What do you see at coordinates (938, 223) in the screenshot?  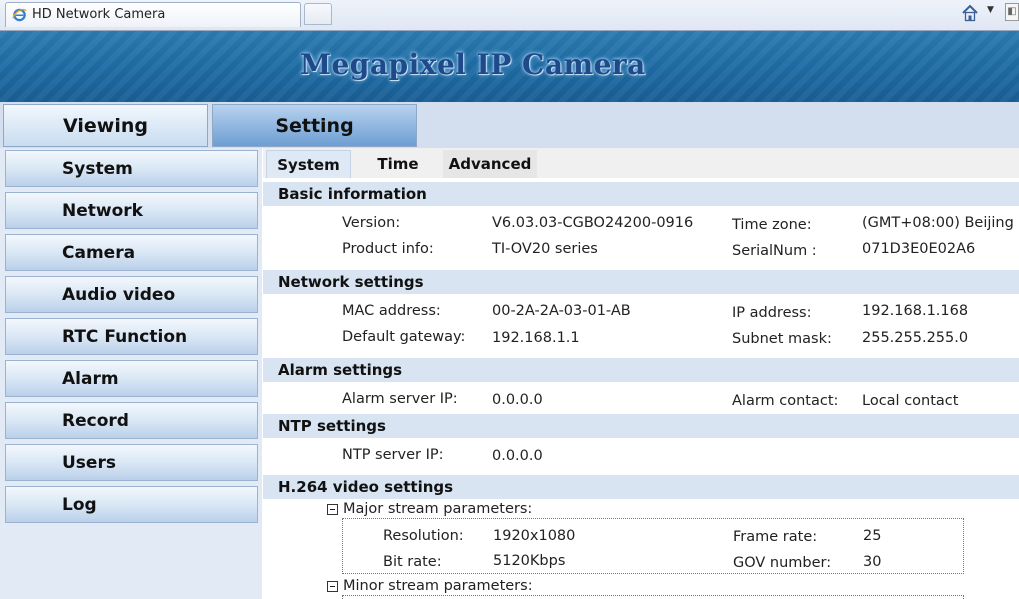 I see `timezone-value: (GMT+08:00) Beijing` at bounding box center [938, 223].